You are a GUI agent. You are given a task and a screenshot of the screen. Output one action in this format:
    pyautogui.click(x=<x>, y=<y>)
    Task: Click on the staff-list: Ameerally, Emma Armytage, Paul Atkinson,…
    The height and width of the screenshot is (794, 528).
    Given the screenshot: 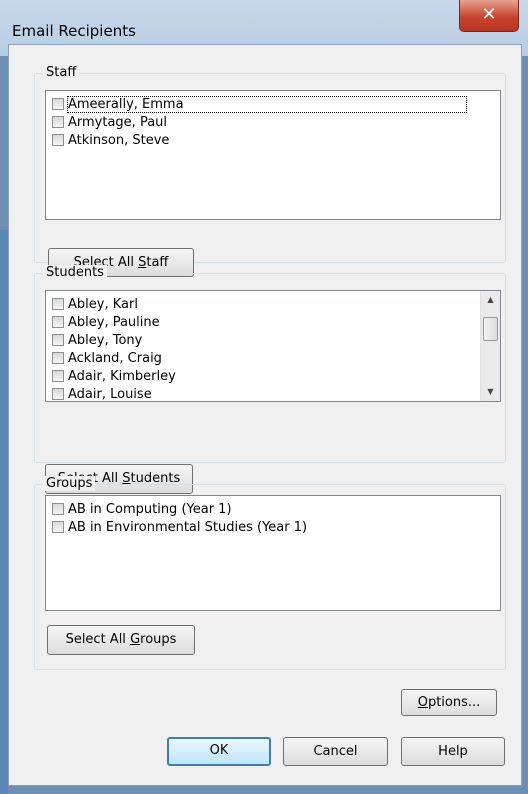 What is the action you would take?
    pyautogui.click(x=273, y=155)
    